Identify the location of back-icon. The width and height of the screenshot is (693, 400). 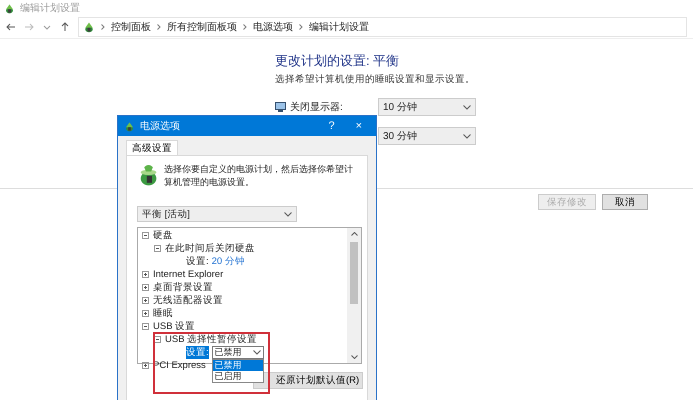
(11, 27).